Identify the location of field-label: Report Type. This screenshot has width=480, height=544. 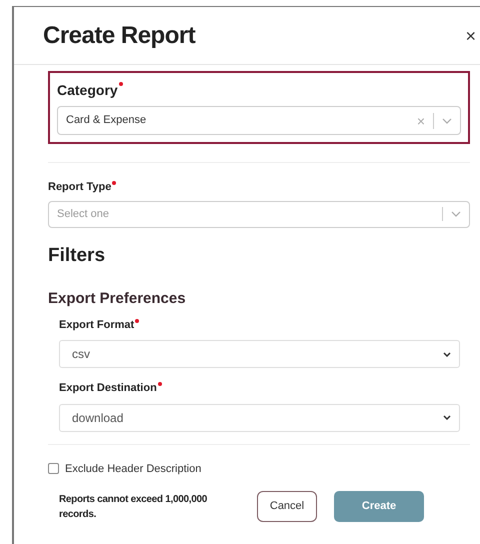
(80, 187).